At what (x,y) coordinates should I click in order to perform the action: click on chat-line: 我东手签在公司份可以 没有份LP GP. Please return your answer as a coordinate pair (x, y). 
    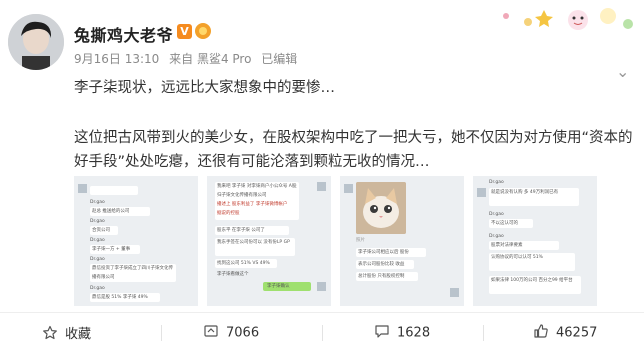
    Looking at the image, I should click on (253, 242).